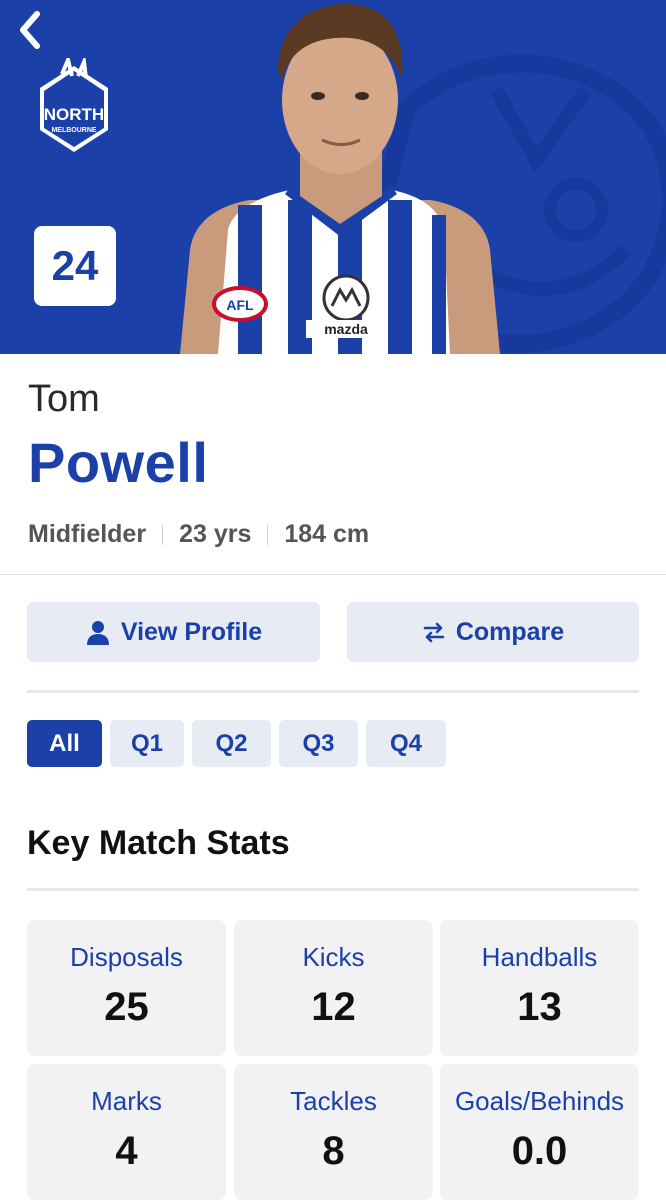 The image size is (666, 1200). I want to click on stat-label: Tackles, so click(333, 1101).